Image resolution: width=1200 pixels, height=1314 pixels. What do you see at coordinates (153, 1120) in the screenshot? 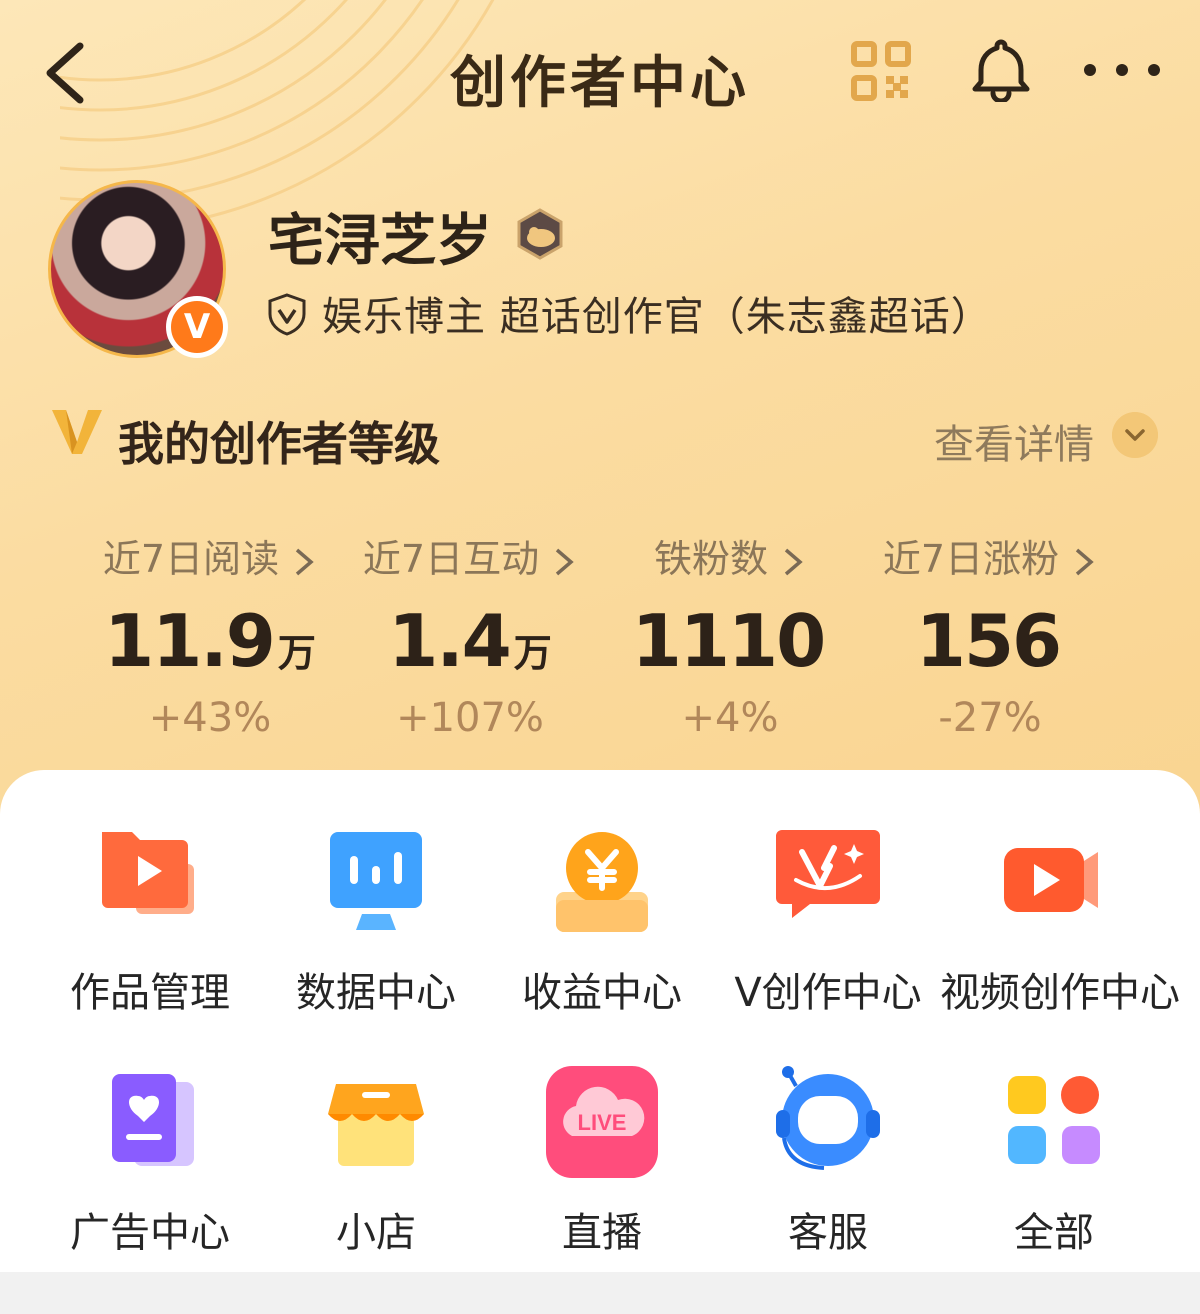
I see `ad-heart-icon` at bounding box center [153, 1120].